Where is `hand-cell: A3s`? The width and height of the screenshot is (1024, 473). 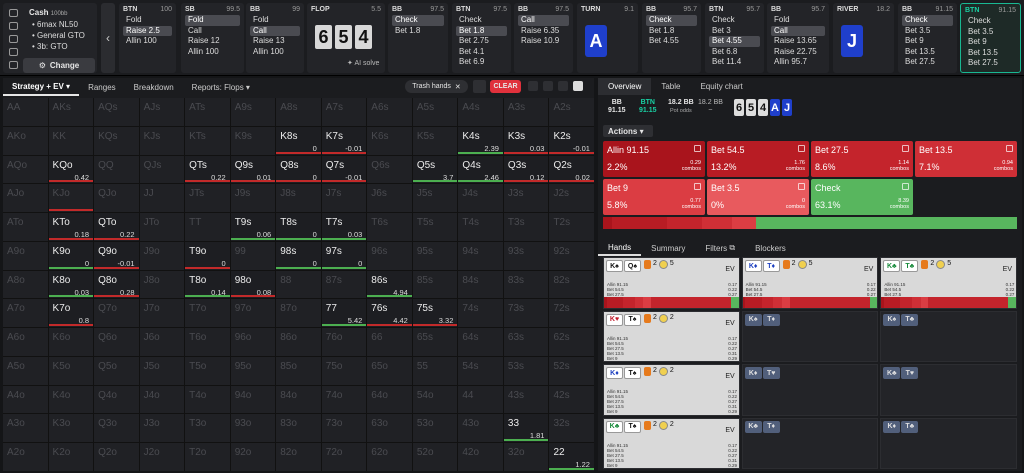
hand-cell: A3s is located at coordinates (526, 112).